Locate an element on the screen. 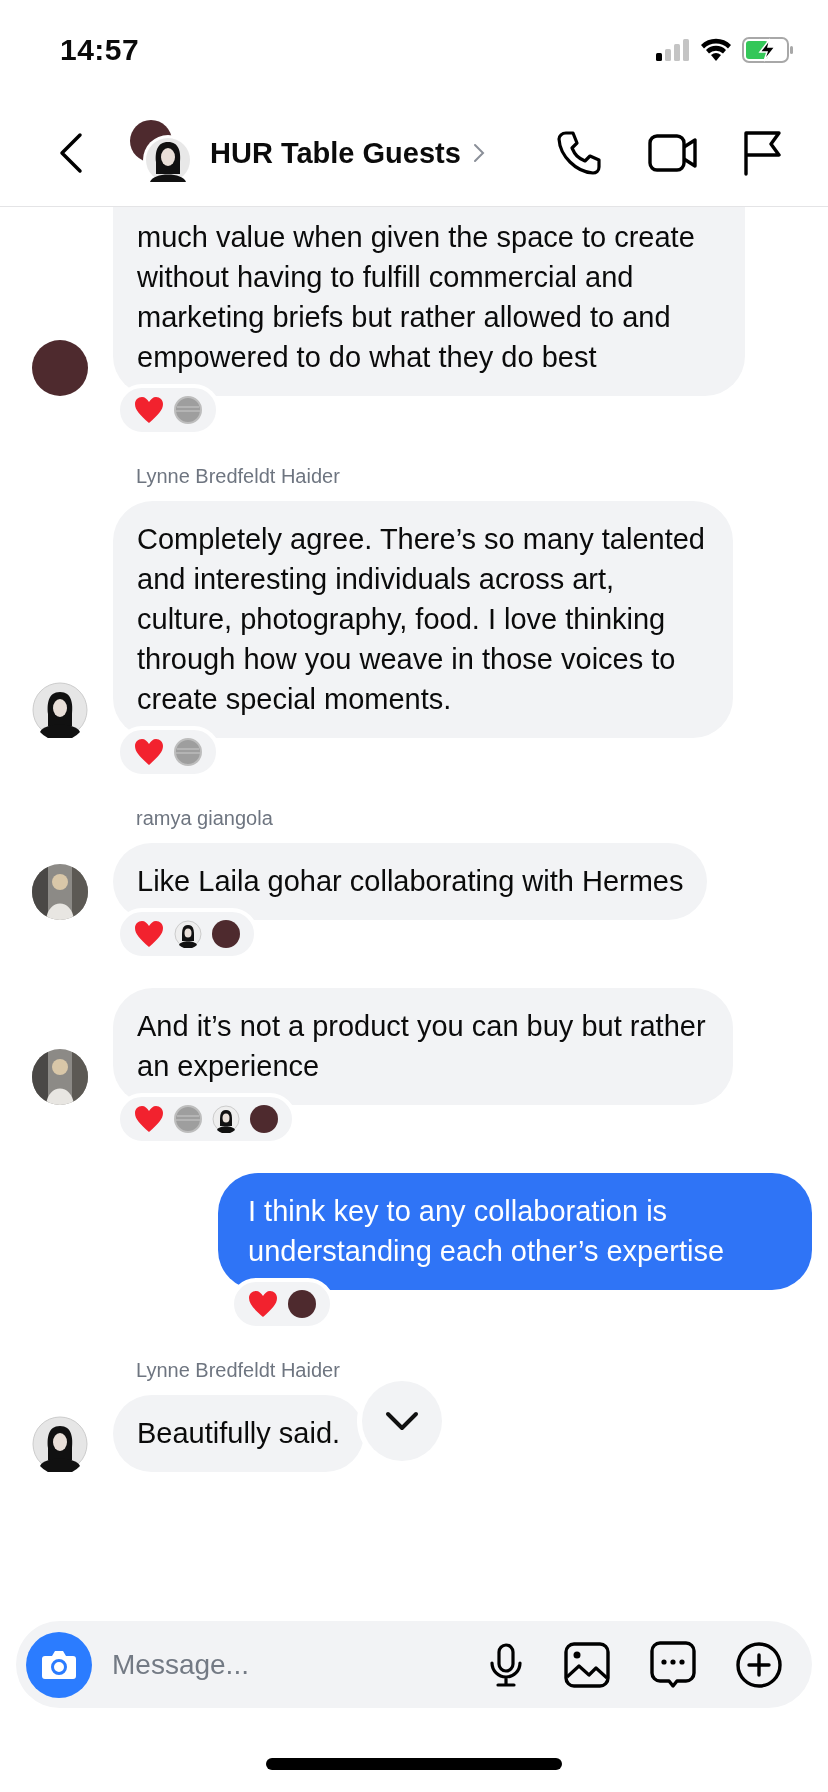  microphone-icon is located at coordinates (506, 1664).